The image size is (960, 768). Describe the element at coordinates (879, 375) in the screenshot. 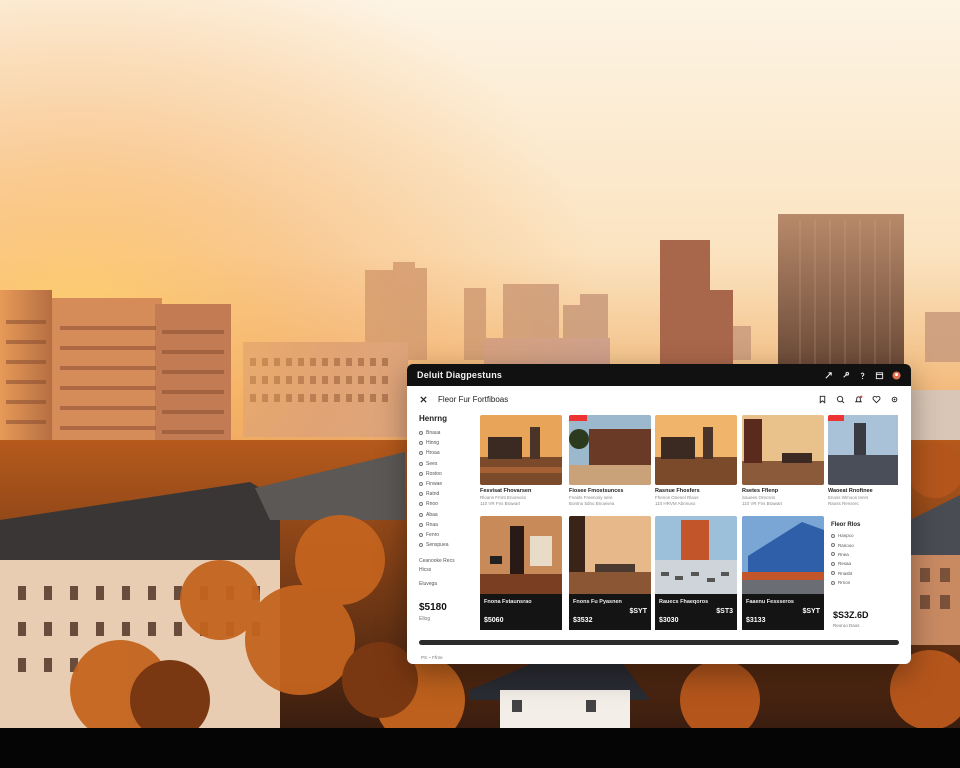

I see `calendar-icon` at that location.